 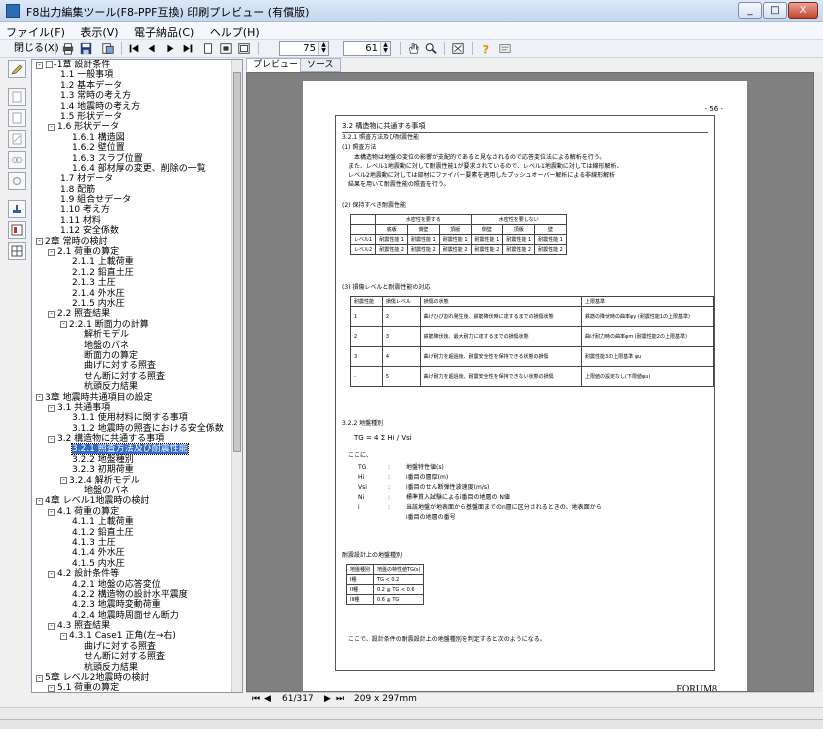 What do you see at coordinates (818, 382) in the screenshot?
I see `preview-vertical-scrollbar` at bounding box center [818, 382].